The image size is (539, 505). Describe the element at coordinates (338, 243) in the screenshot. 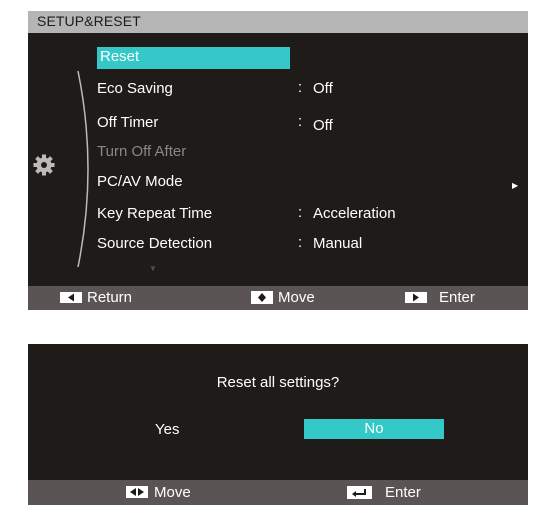

I see `menu-item-value: Manual` at that location.